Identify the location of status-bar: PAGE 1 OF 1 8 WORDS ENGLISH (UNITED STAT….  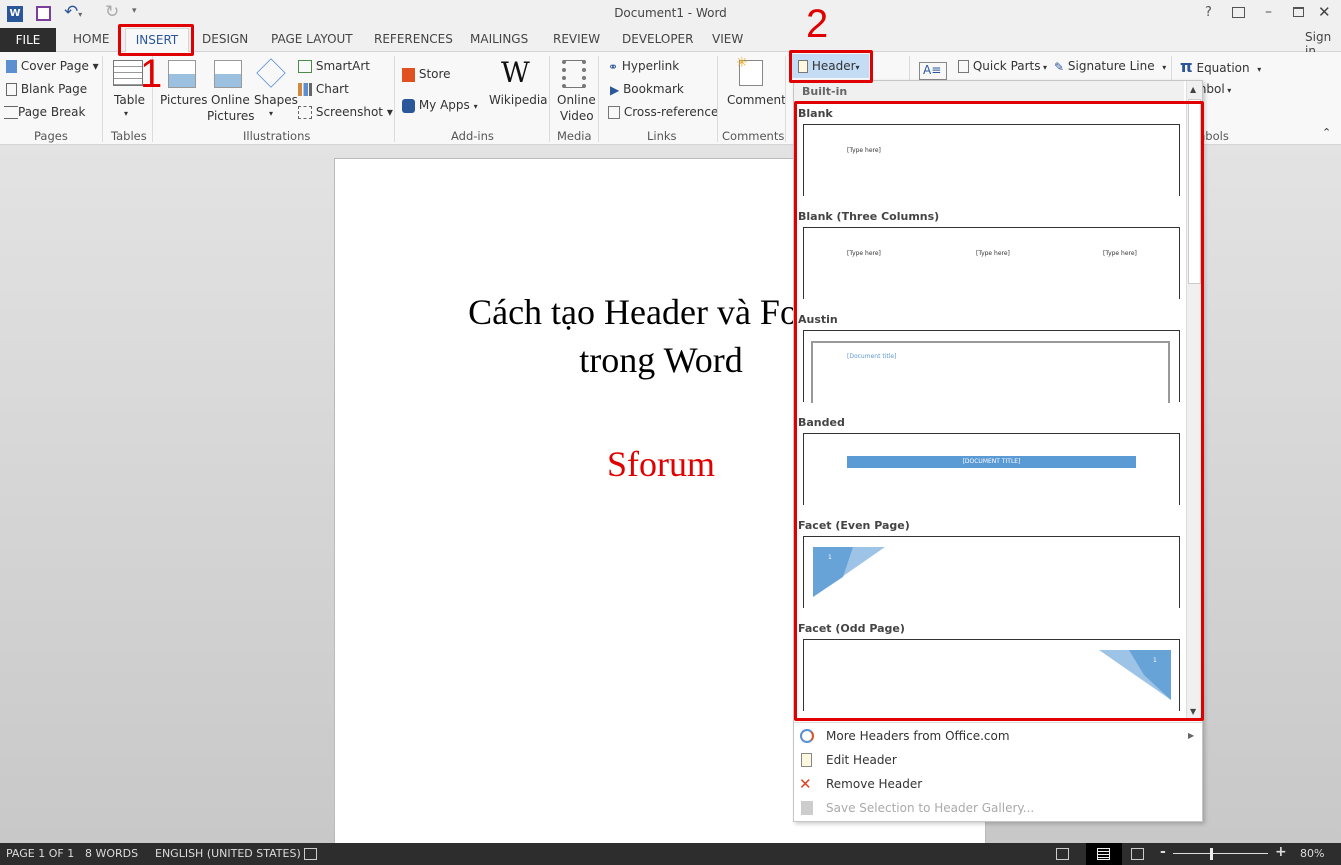
(670, 854).